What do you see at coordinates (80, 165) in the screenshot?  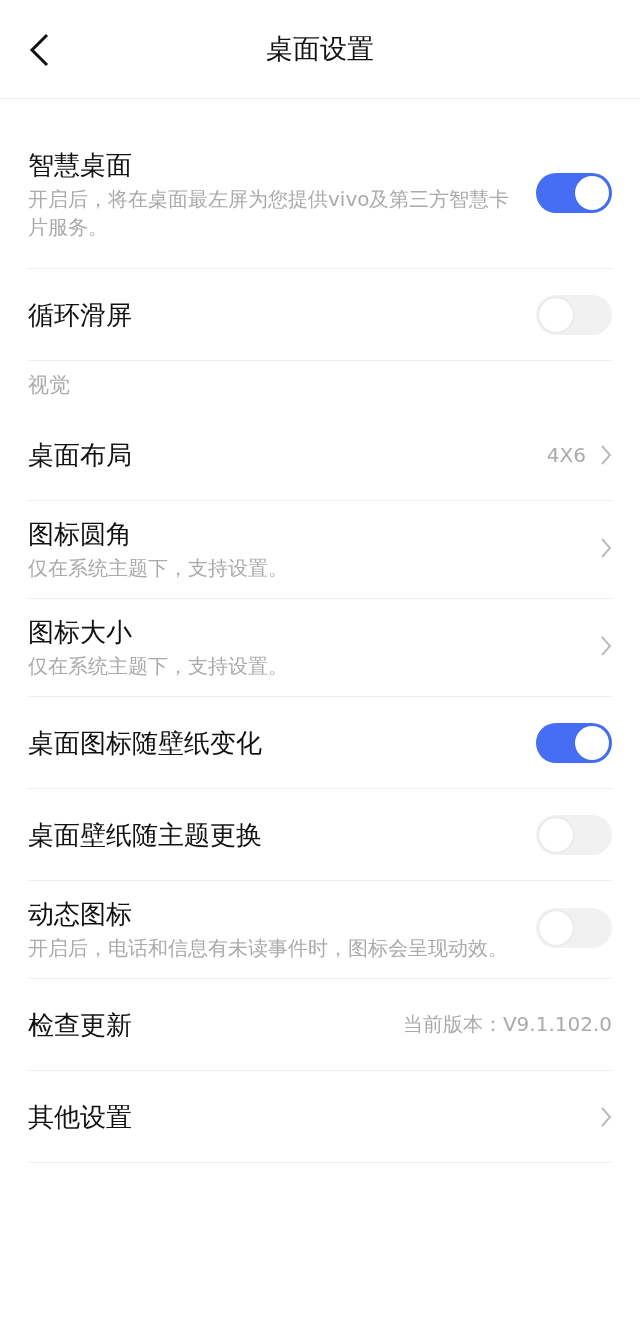 I see `setting-title: 智慧桌面` at bounding box center [80, 165].